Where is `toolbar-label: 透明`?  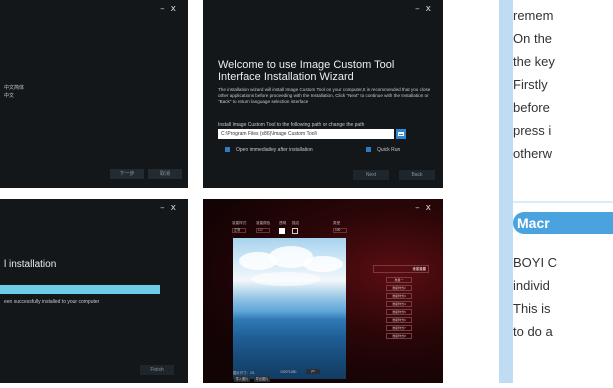 toolbar-label: 透明 is located at coordinates (283, 223).